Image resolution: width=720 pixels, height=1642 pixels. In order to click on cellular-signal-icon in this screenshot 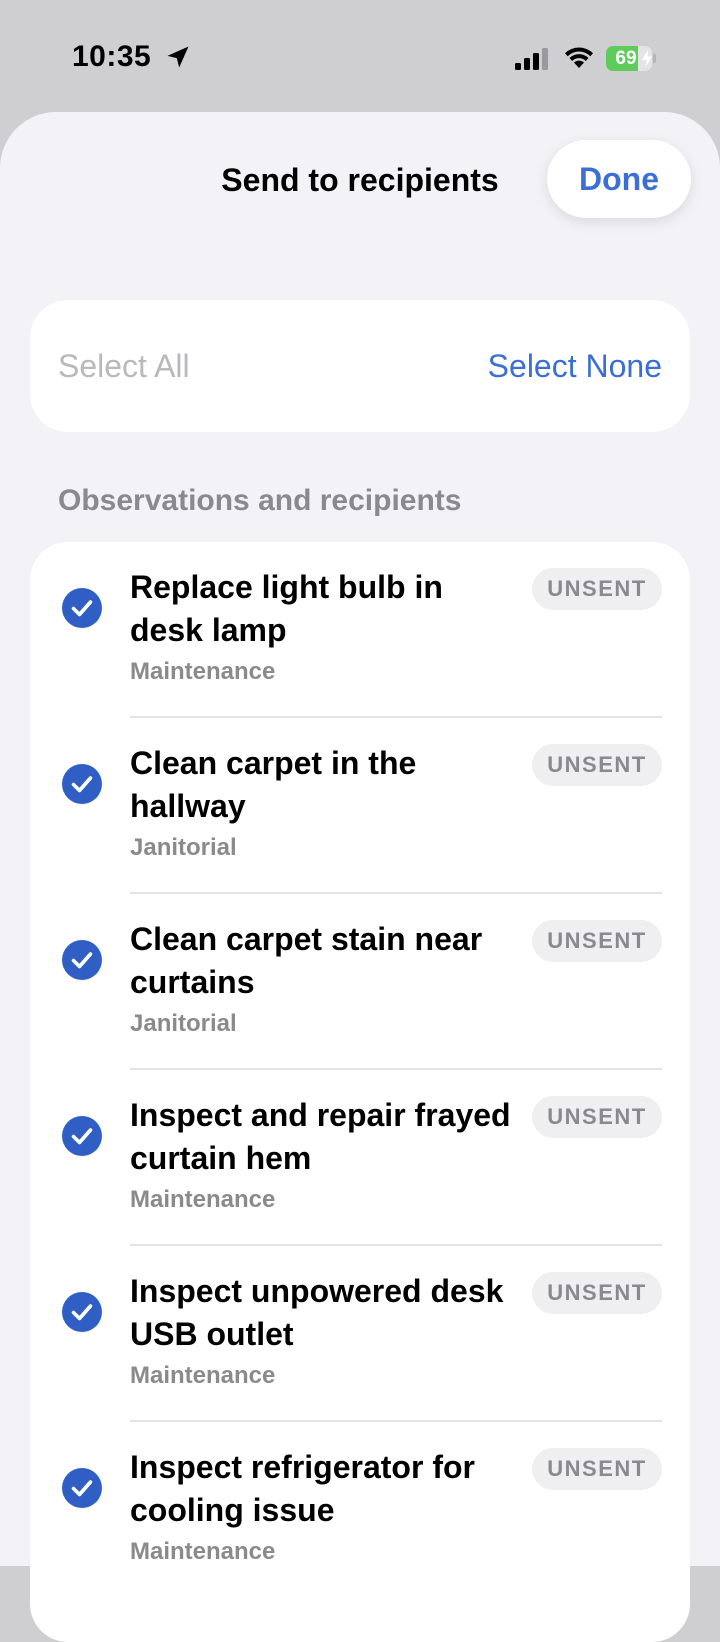, I will do `click(531, 59)`.